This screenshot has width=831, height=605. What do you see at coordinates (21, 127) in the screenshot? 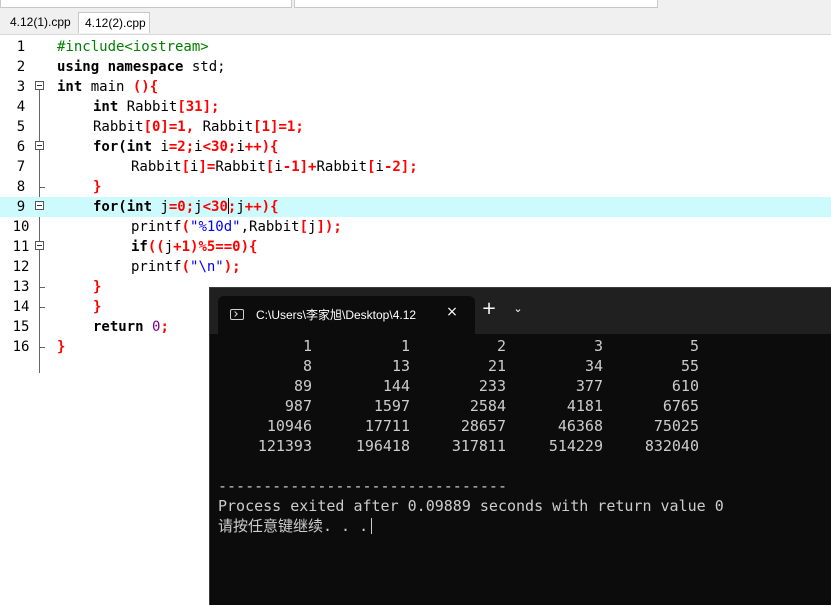
I see `line-number: 5` at bounding box center [21, 127].